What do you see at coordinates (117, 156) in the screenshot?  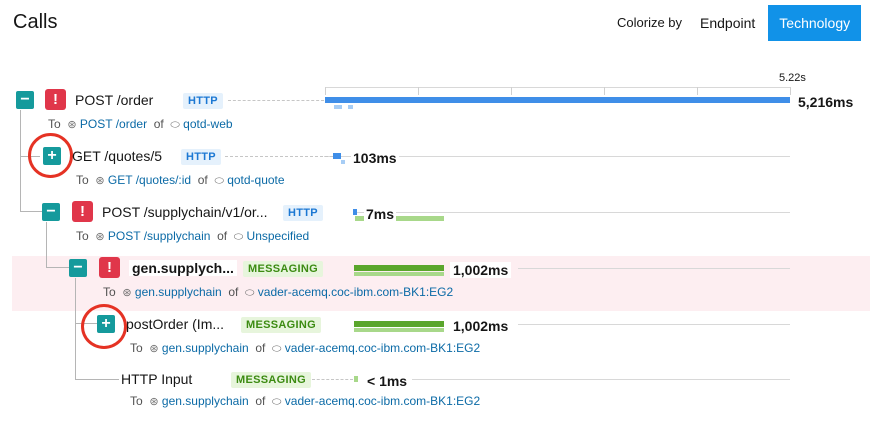 I see `call-name: GET /quotes/5` at bounding box center [117, 156].